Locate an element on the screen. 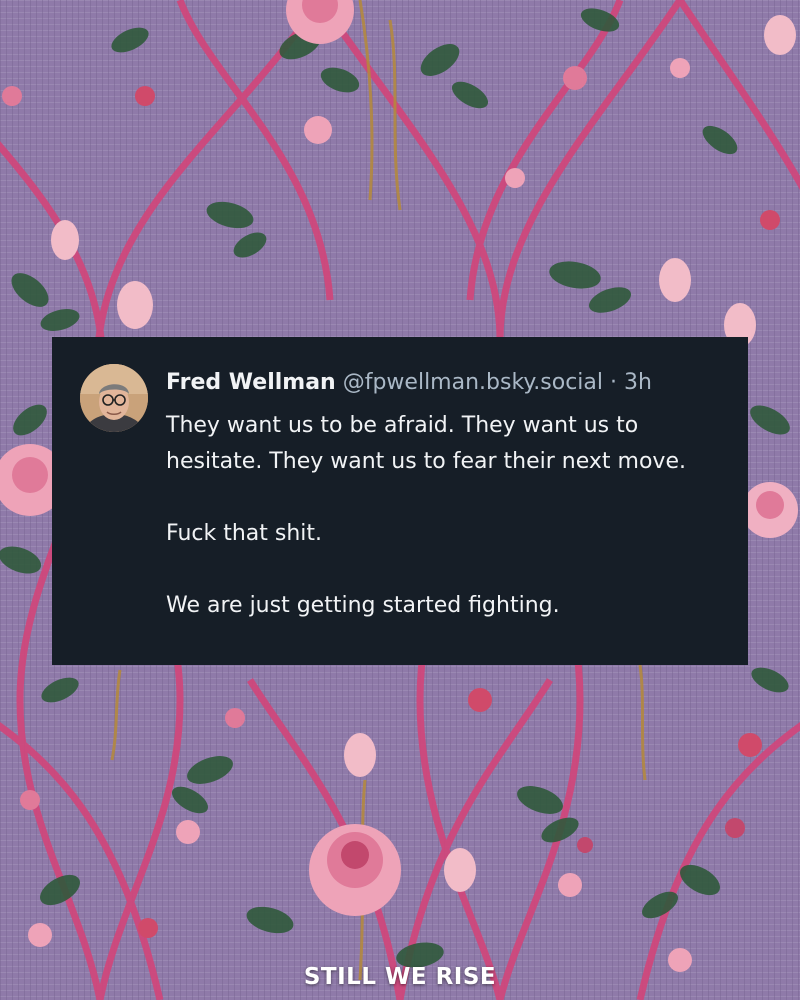  footer-watermark-label: STILL WE RISE is located at coordinates (400, 977).